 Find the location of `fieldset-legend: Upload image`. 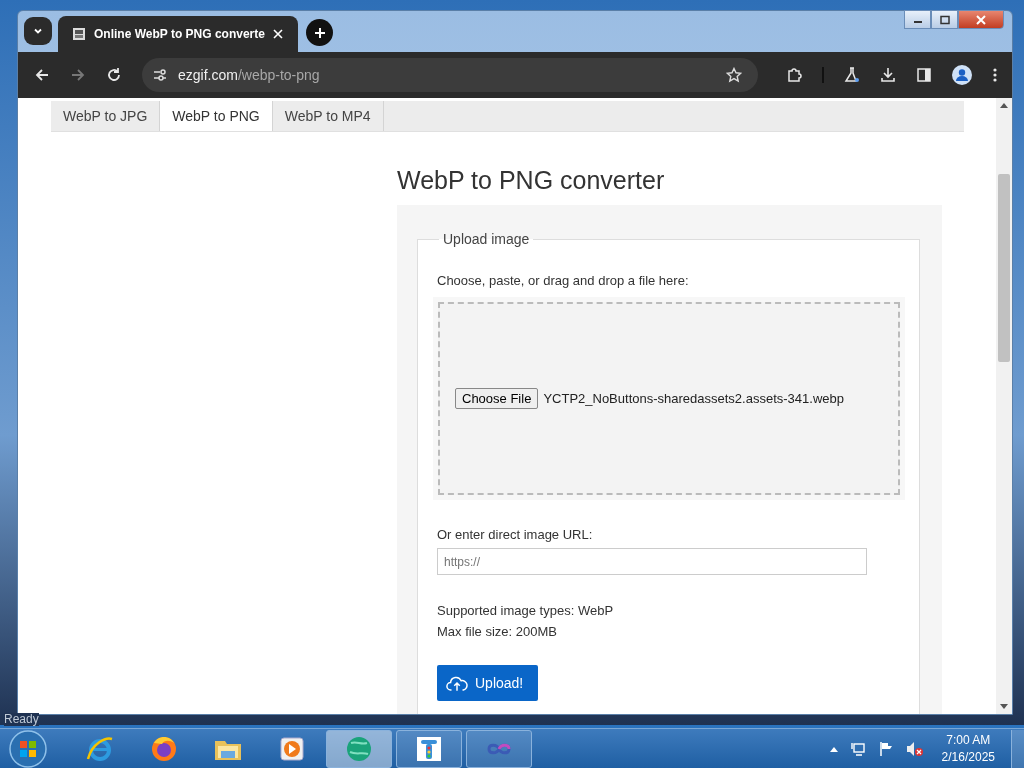

fieldset-legend: Upload image is located at coordinates (486, 239).